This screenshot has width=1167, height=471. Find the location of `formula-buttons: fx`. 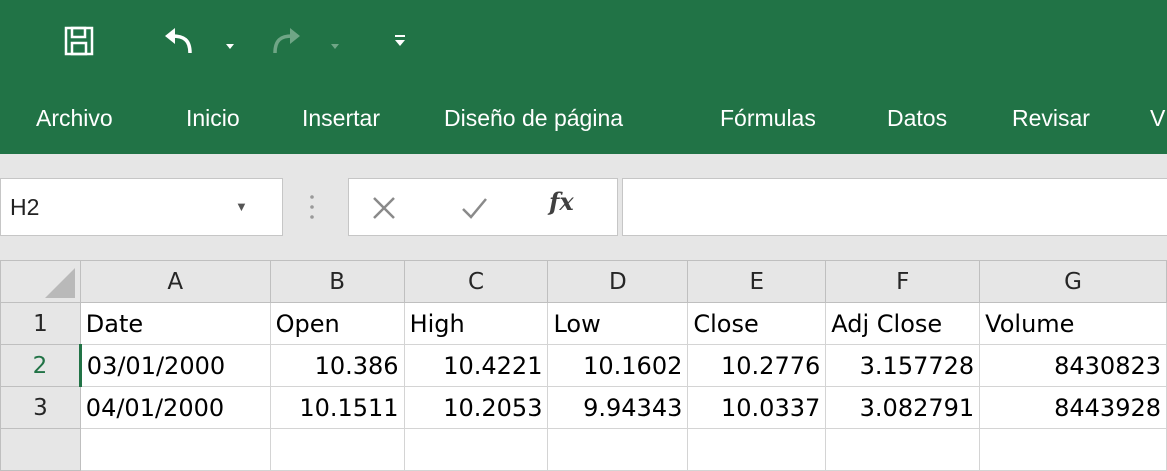

formula-buttons: fx is located at coordinates (483, 207).